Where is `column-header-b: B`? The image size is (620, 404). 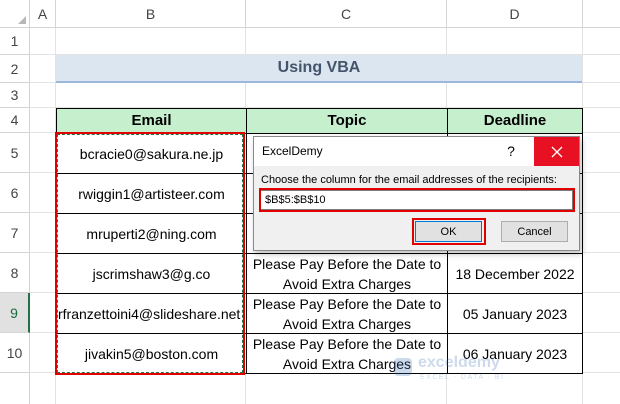 column-header-b: B is located at coordinates (151, 14).